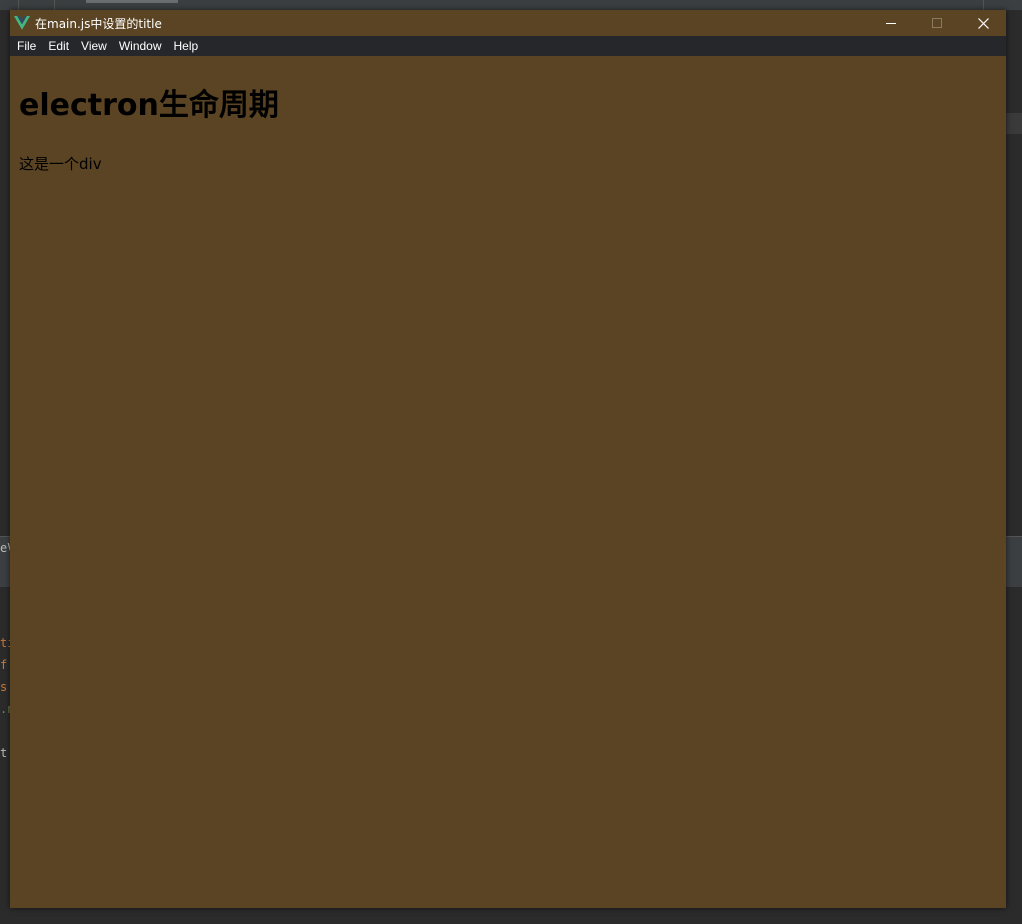 The width and height of the screenshot is (1022, 924). Describe the element at coordinates (4, 753) in the screenshot. I see `ide-code-fragment: t` at that location.